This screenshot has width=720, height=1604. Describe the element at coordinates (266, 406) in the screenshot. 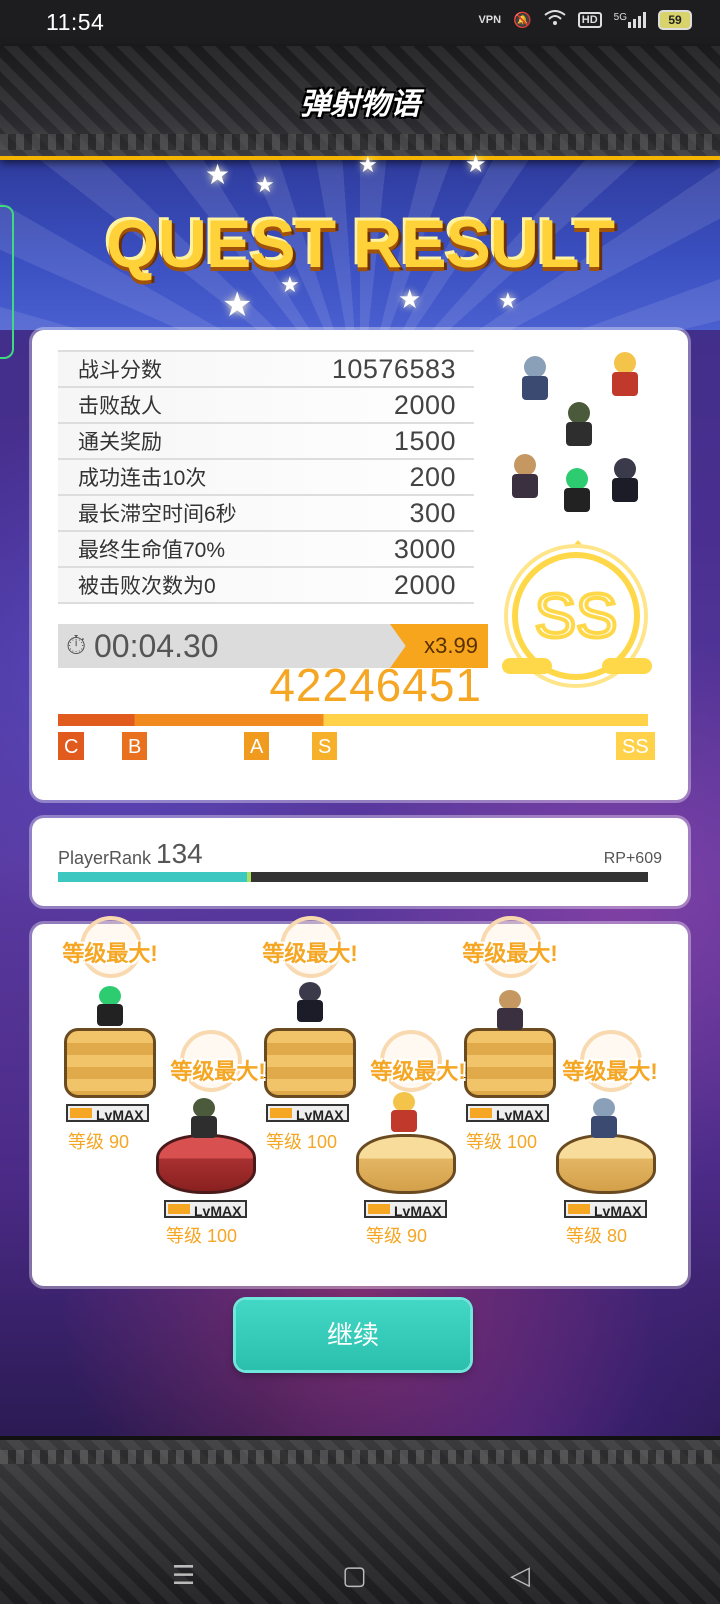

I see `score-row: 击败敌人 2000` at that location.